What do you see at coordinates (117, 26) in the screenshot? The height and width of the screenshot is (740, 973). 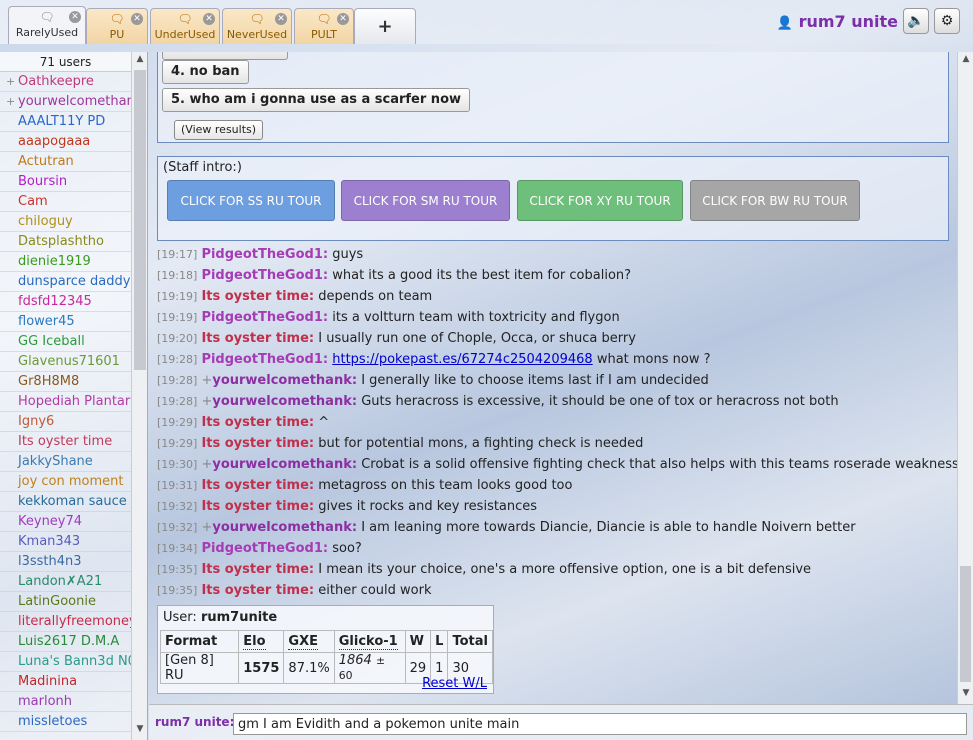 I see `room-tab: 🗨 PU ✕` at bounding box center [117, 26].